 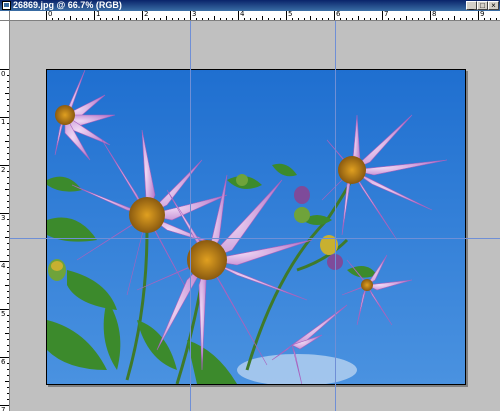 What do you see at coordinates (434, 14) in the screenshot?
I see `ruler-label: 8` at bounding box center [434, 14].